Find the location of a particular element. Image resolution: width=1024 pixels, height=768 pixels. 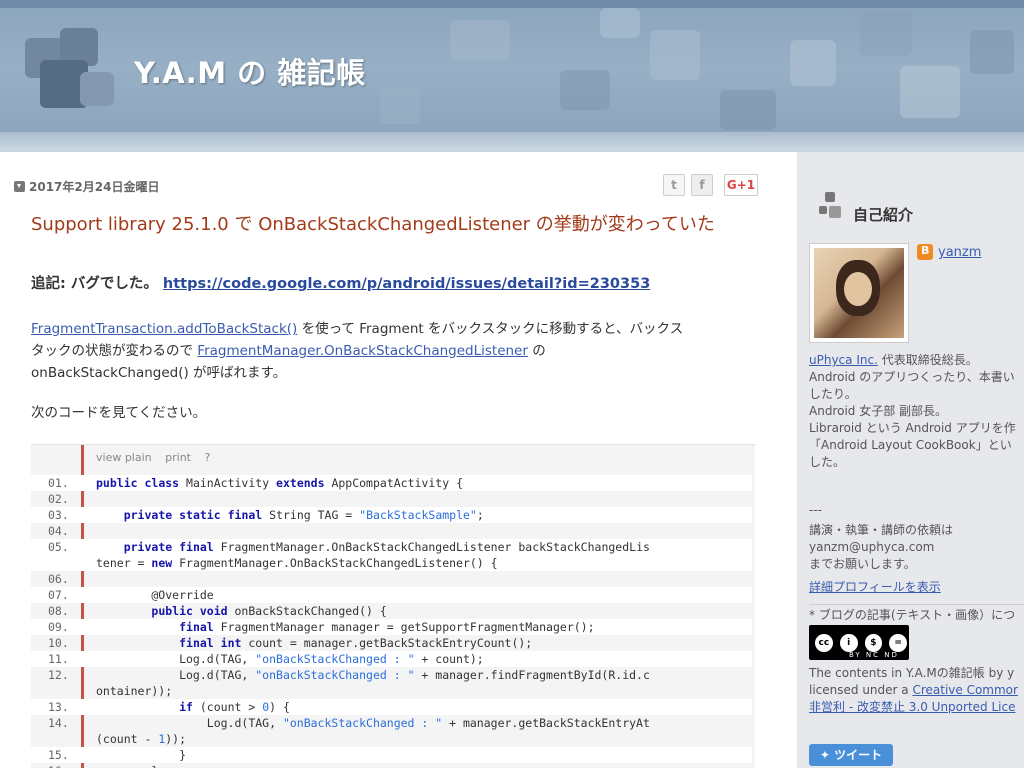

code-text: public void onBackStackChanged() { is located at coordinates (269, 611).